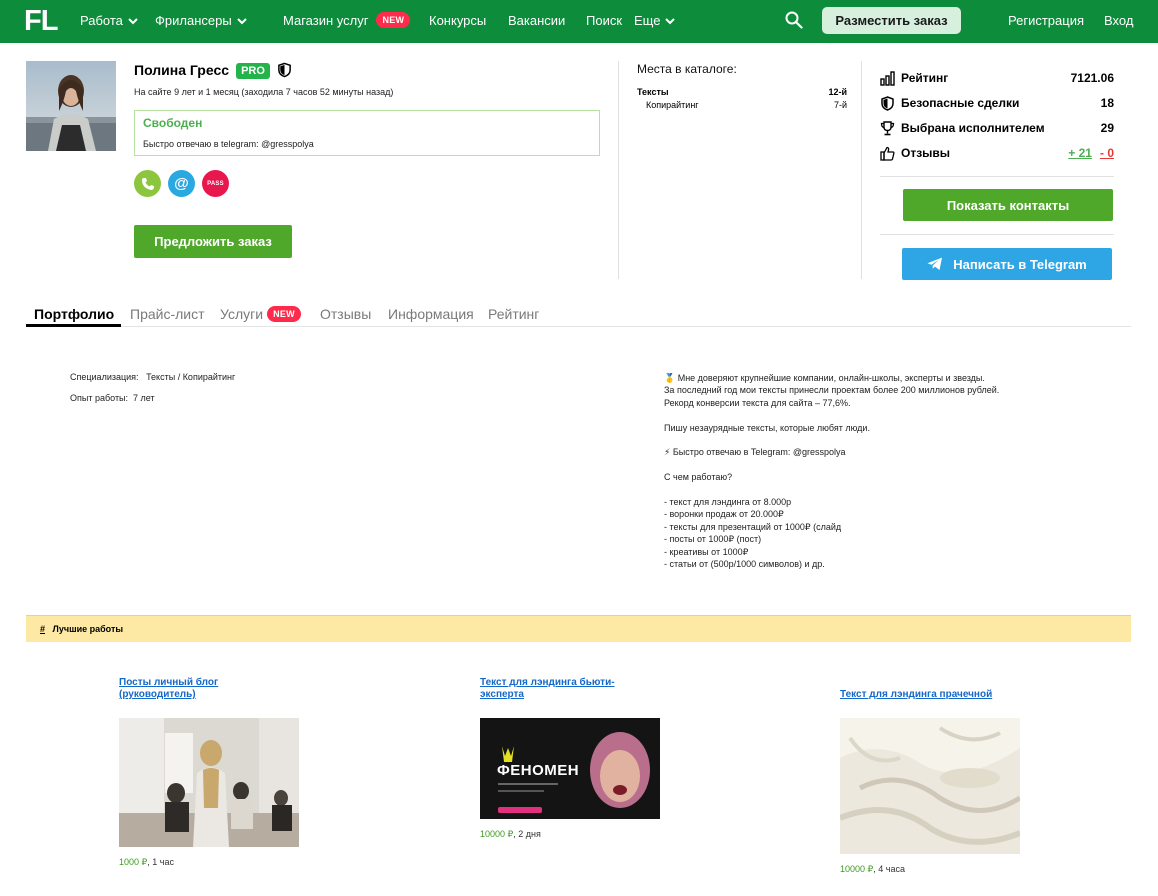 Image resolution: width=1158 pixels, height=896 pixels. I want to click on work-meta: 10000 ₽, 2 дня, so click(510, 834).